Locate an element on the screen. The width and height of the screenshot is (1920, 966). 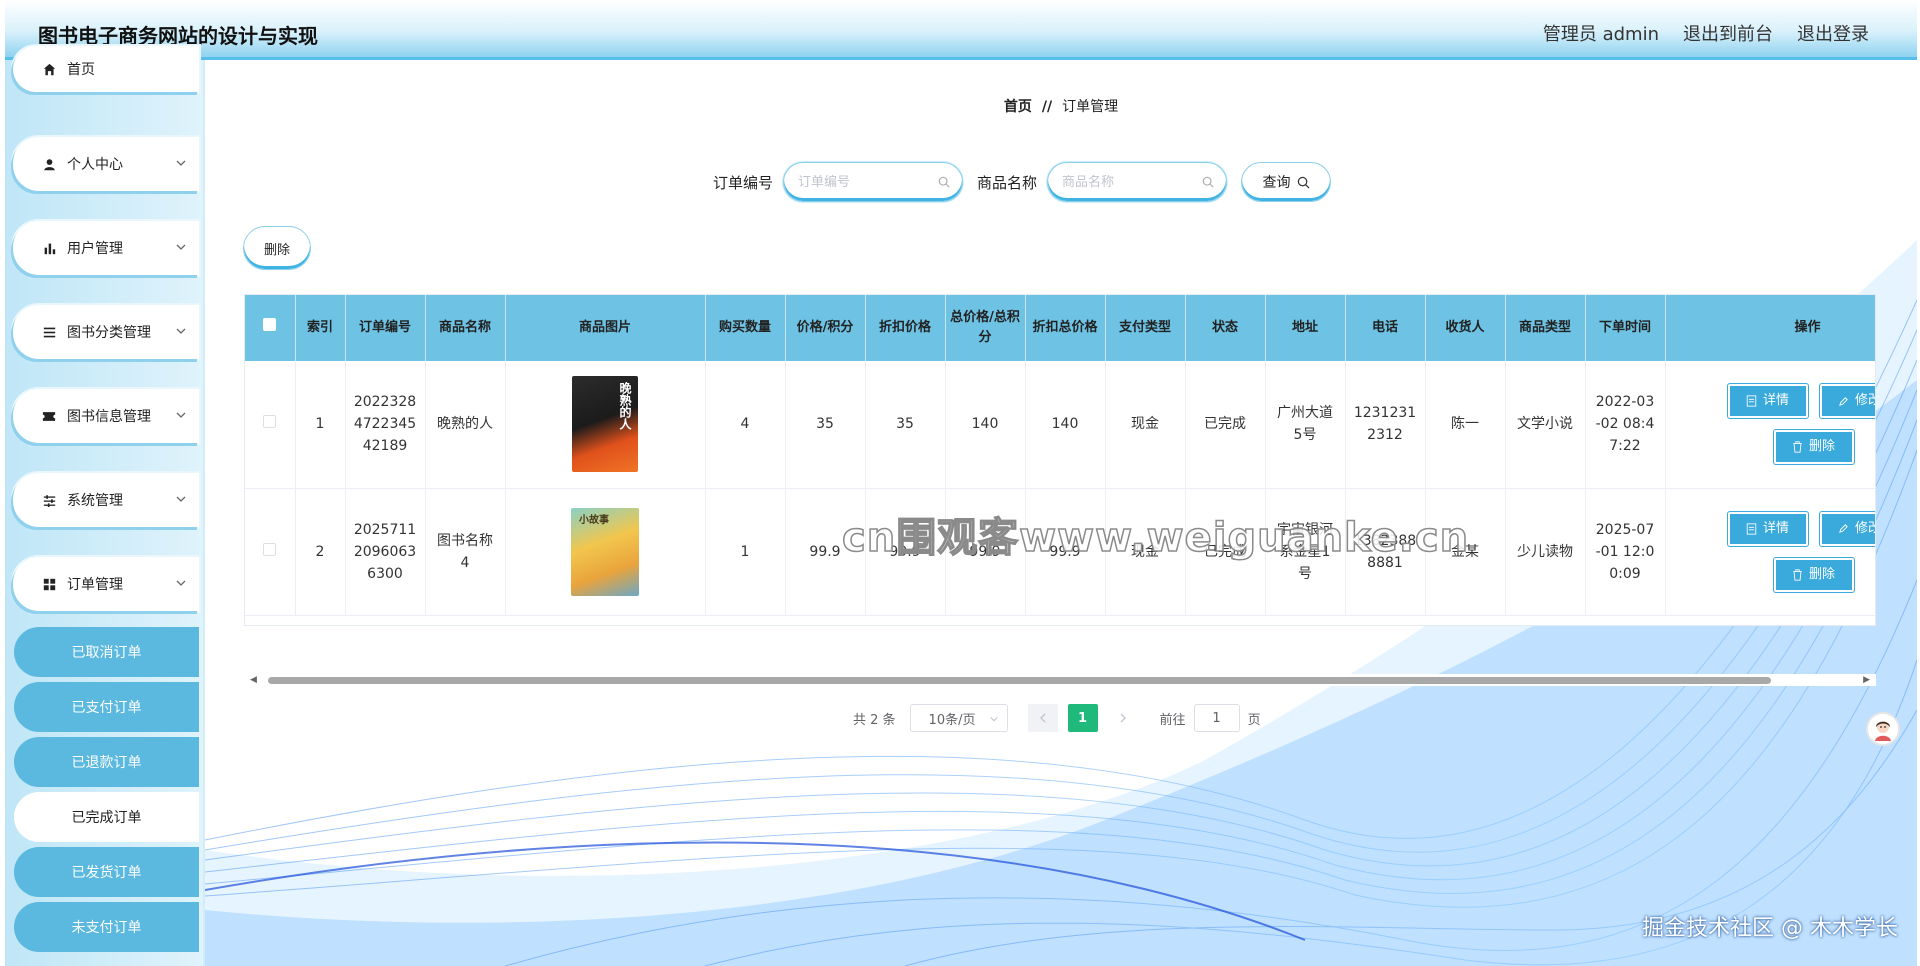
page-size-value: 10条/页 is located at coordinates (952, 720).